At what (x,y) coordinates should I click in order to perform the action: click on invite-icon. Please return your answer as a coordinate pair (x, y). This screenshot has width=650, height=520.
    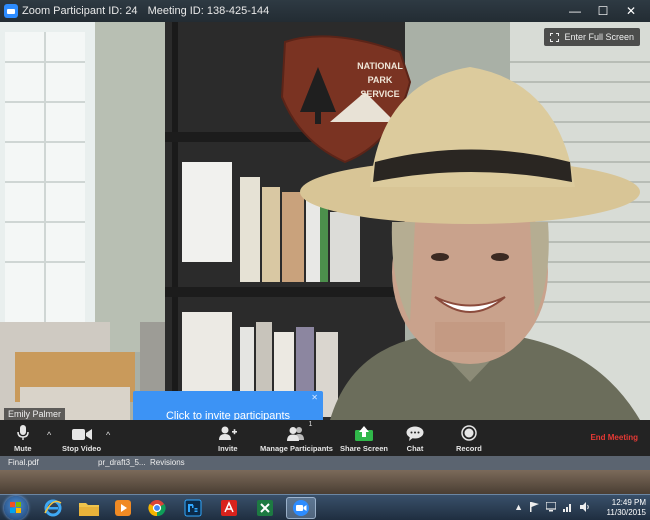
    Looking at the image, I should click on (227, 432).